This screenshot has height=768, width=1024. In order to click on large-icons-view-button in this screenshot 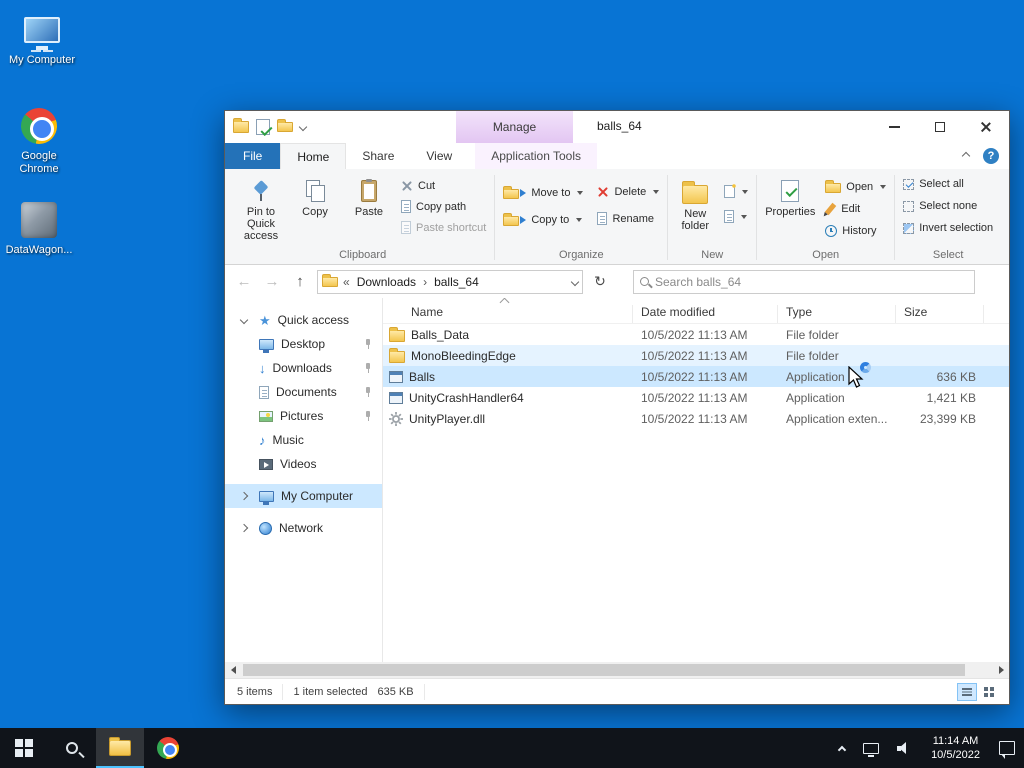, I will do `click(989, 692)`.